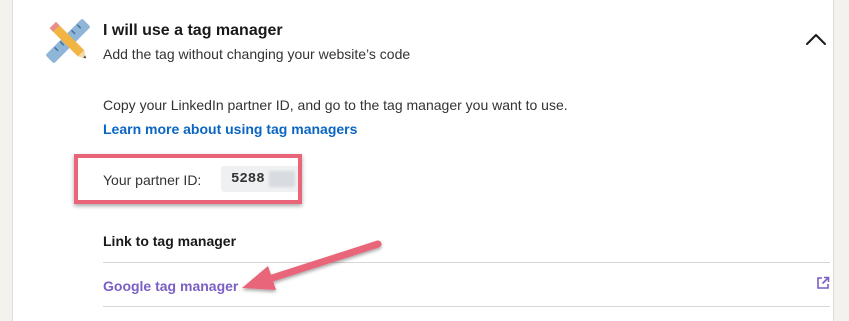 This screenshot has height=321, width=849. I want to click on google-tag-manager-link: Google tag manager, so click(170, 286).